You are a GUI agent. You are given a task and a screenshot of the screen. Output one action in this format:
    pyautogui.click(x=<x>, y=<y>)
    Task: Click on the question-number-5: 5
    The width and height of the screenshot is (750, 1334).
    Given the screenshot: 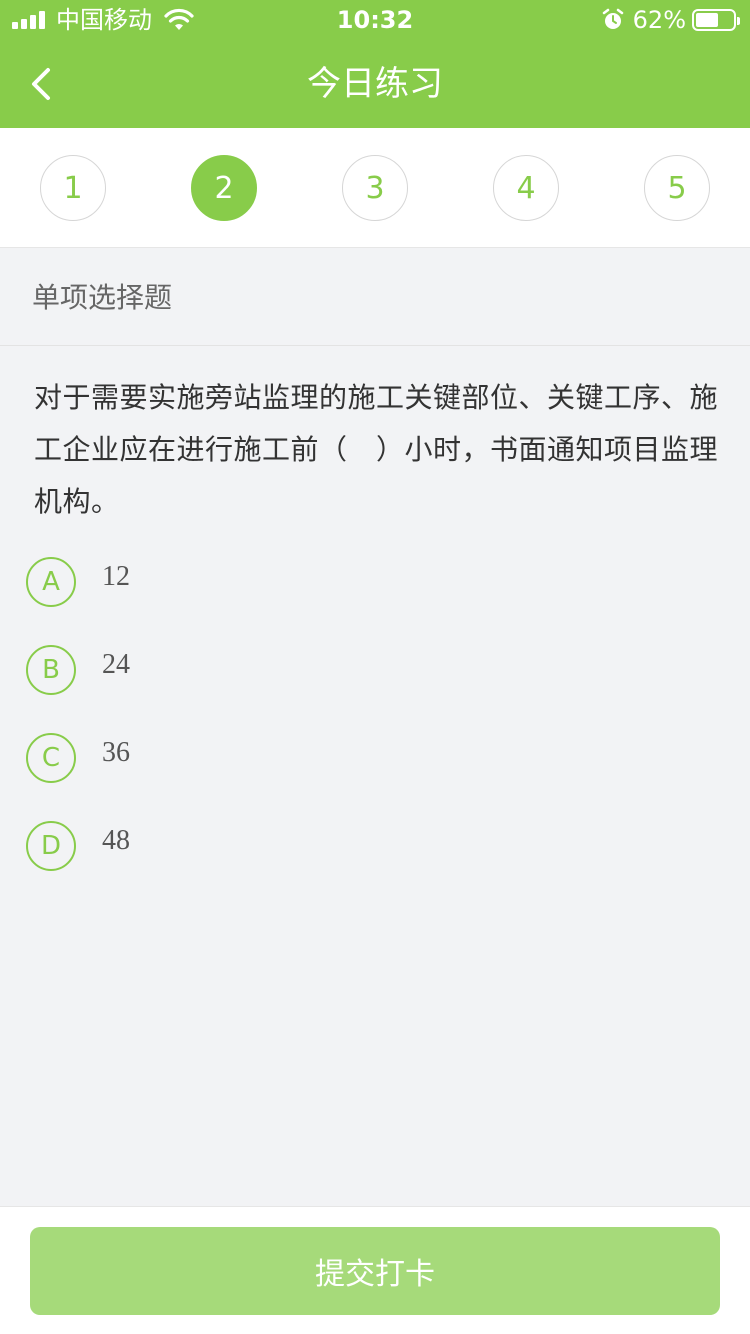 What is the action you would take?
    pyautogui.click(x=677, y=188)
    